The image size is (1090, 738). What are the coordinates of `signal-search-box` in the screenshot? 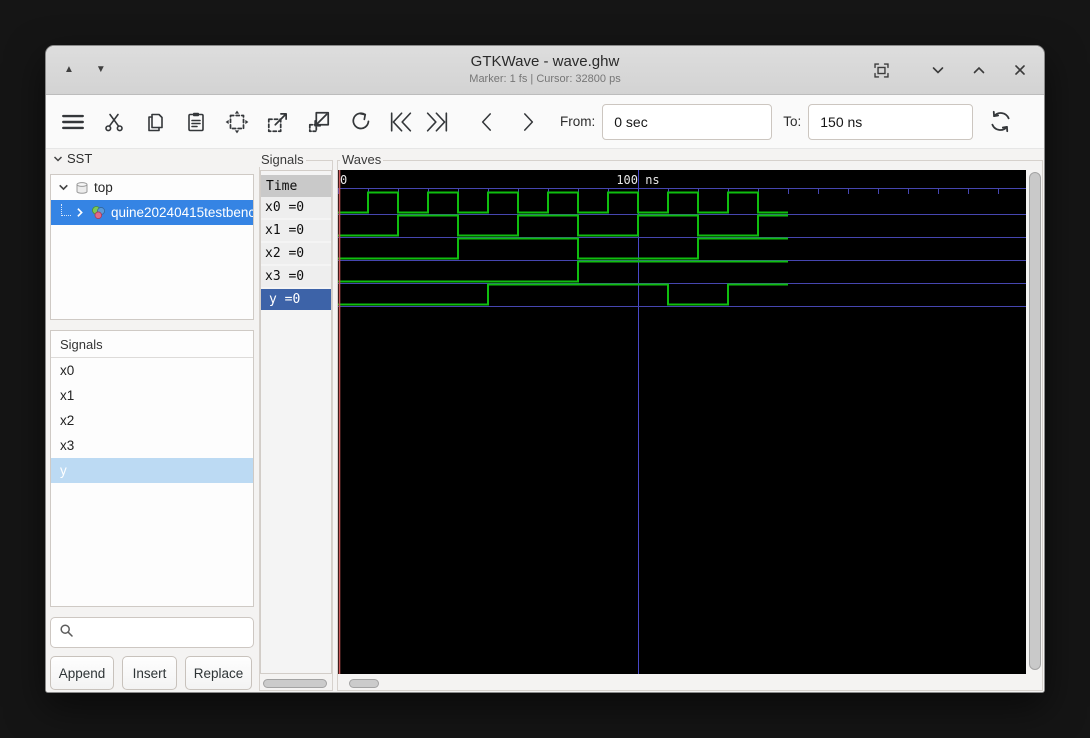 It's located at (152, 632).